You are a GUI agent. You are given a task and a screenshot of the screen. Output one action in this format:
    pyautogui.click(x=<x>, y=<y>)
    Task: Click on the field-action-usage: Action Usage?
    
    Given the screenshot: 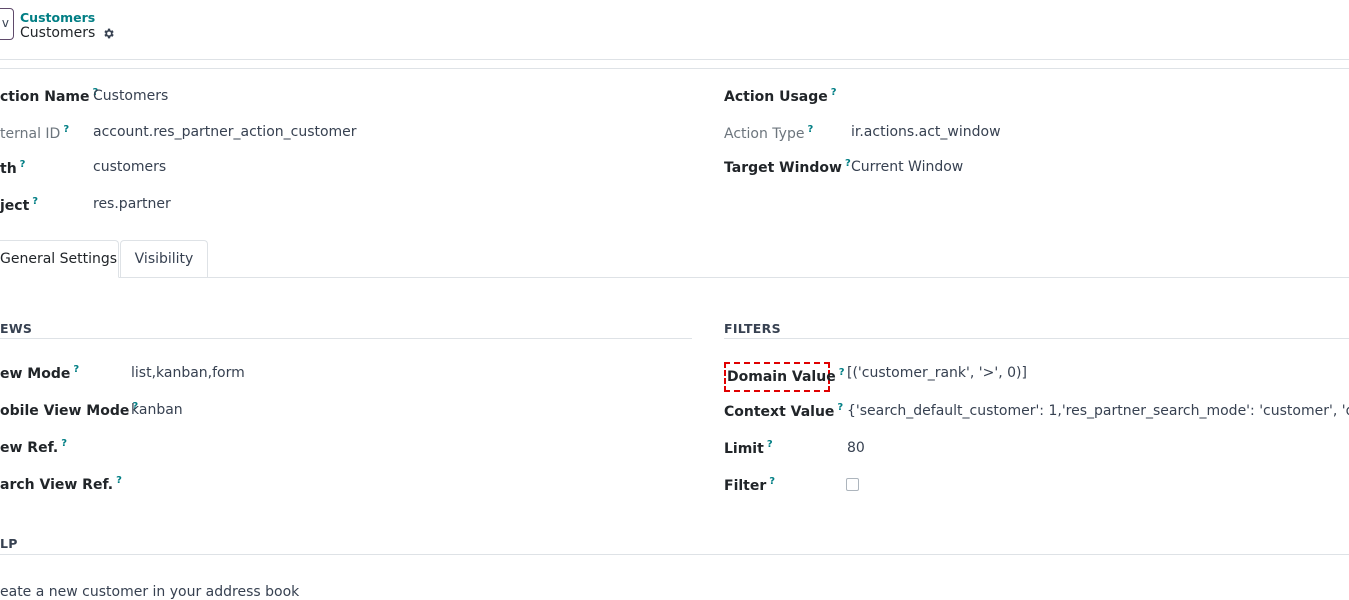 What is the action you would take?
    pyautogui.click(x=780, y=95)
    